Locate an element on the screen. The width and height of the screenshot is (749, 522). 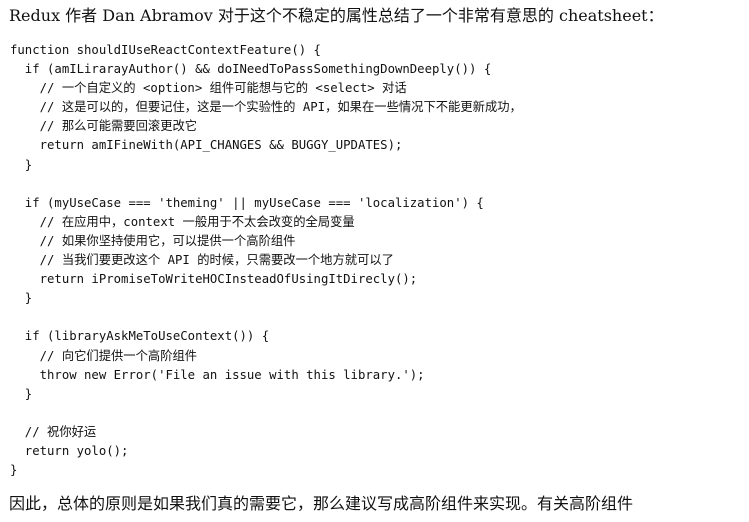
outro-paragraph: 因此，总体的原则是如果我们真的需要它，那么建议写成高阶组件来实现。有关高阶组件 is located at coordinates (321, 503).